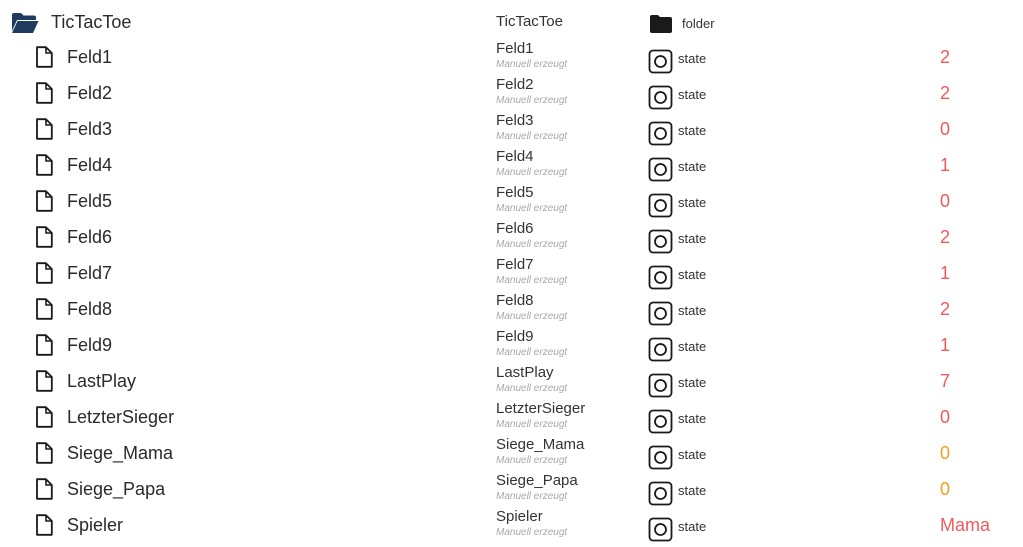  I want to click on table-row: Feld5 Feld5 Manuell erzeugt state 0, so click(511, 200).